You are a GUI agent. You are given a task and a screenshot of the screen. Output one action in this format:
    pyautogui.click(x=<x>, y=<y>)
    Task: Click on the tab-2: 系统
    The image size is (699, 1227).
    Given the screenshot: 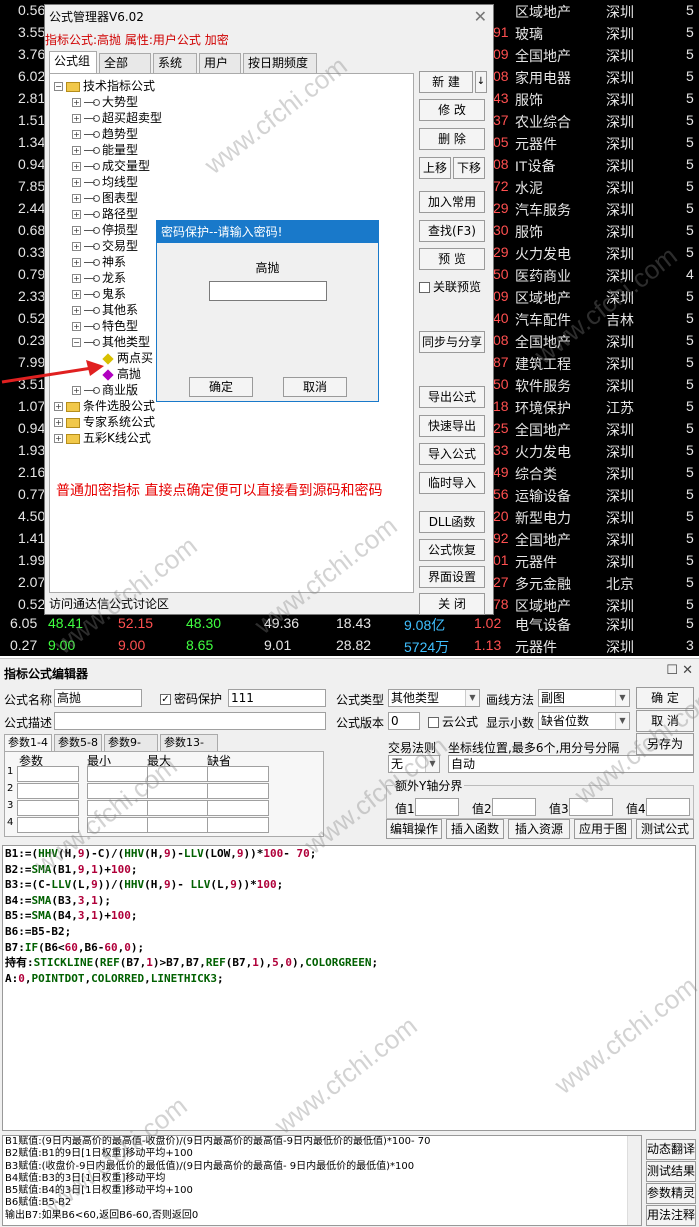 What is the action you would take?
    pyautogui.click(x=175, y=63)
    